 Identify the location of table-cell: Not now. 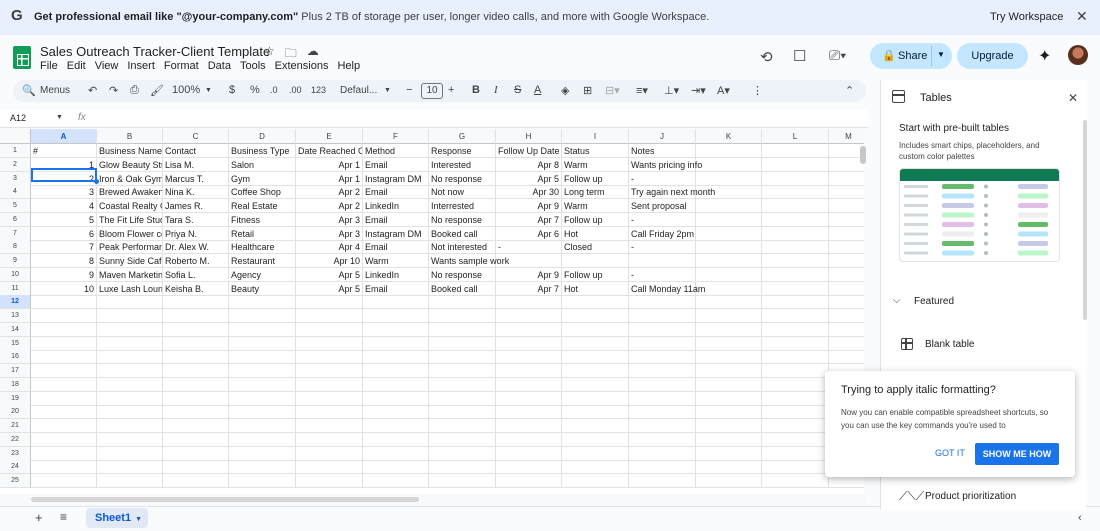
(462, 192).